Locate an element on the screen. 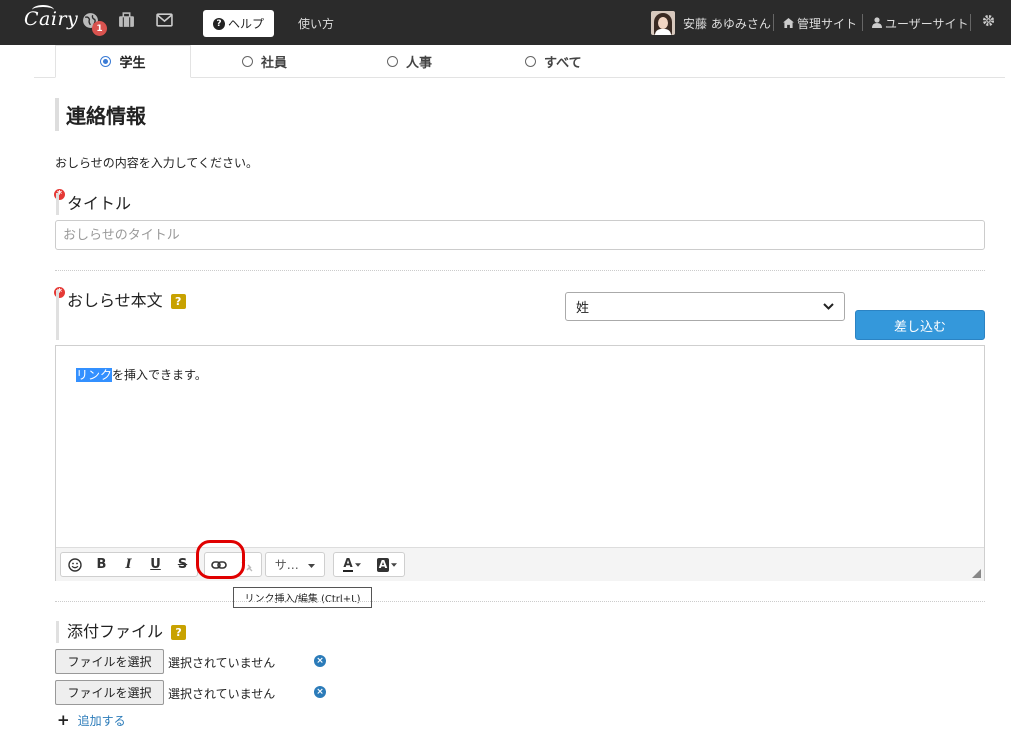  gear-icon is located at coordinates (988, 20).